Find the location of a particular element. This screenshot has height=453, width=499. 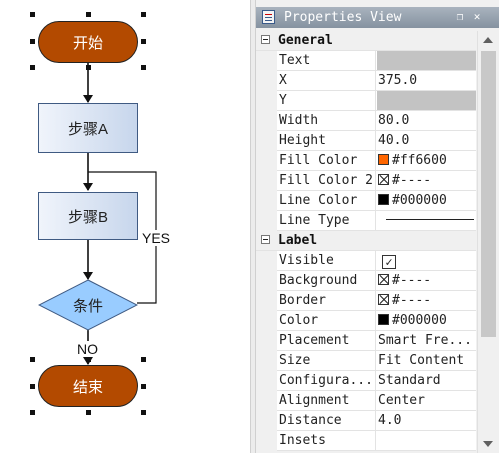

property-row-height: Height 40.0 is located at coordinates (366, 141).